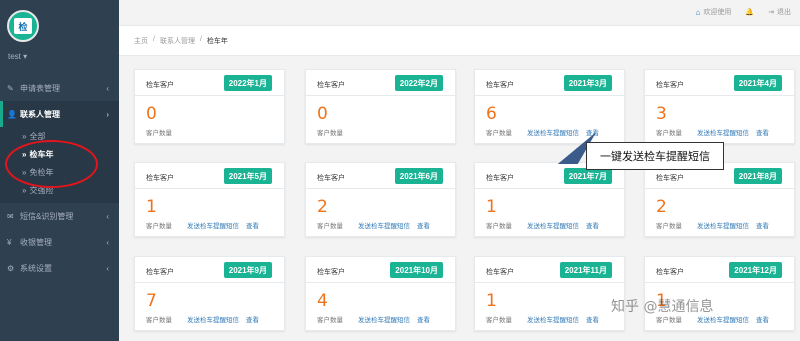 This screenshot has width=800, height=341. What do you see at coordinates (784, 12) in the screenshot?
I see `logout-text: 退出` at bounding box center [784, 12].